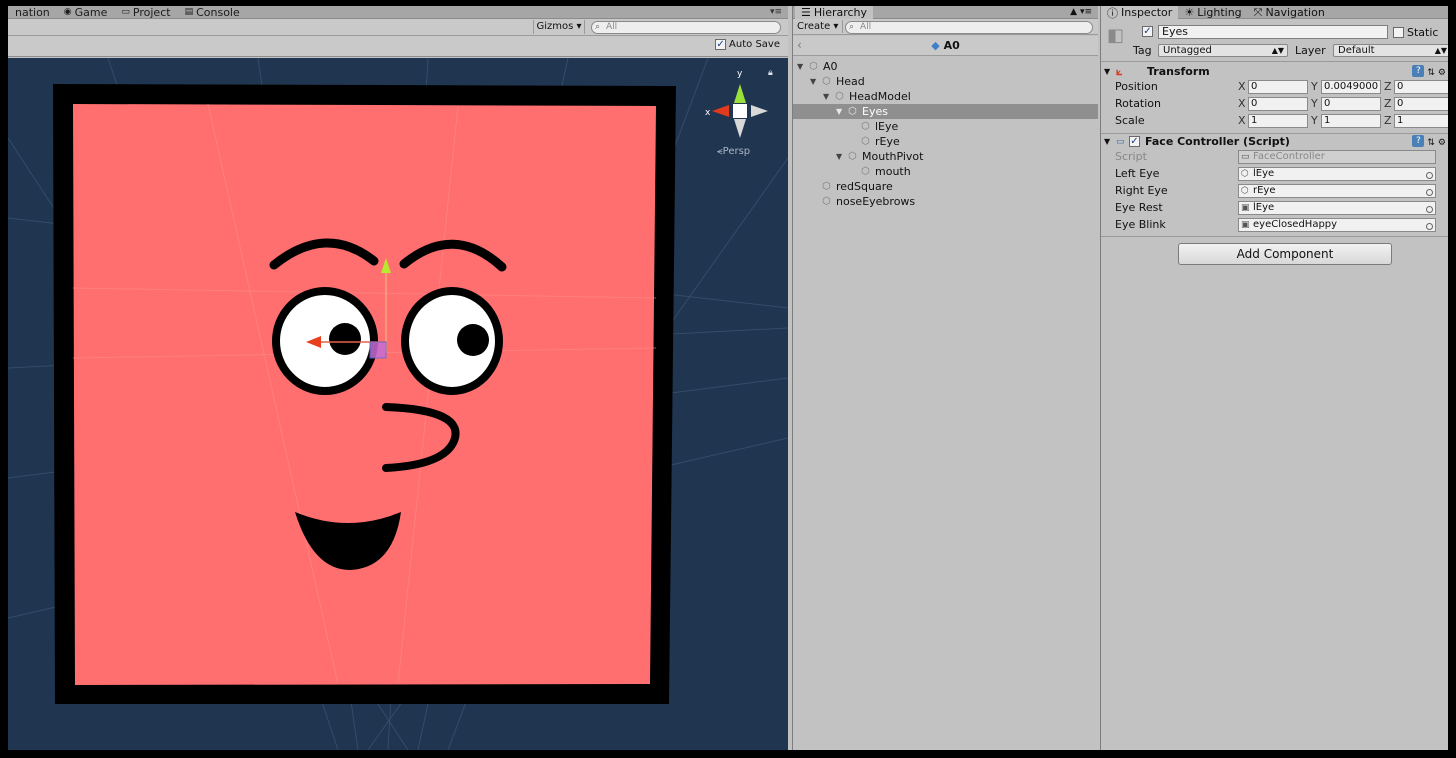  What do you see at coordinates (1415, 32) in the screenshot?
I see `static-toggle: Static` at bounding box center [1415, 32].